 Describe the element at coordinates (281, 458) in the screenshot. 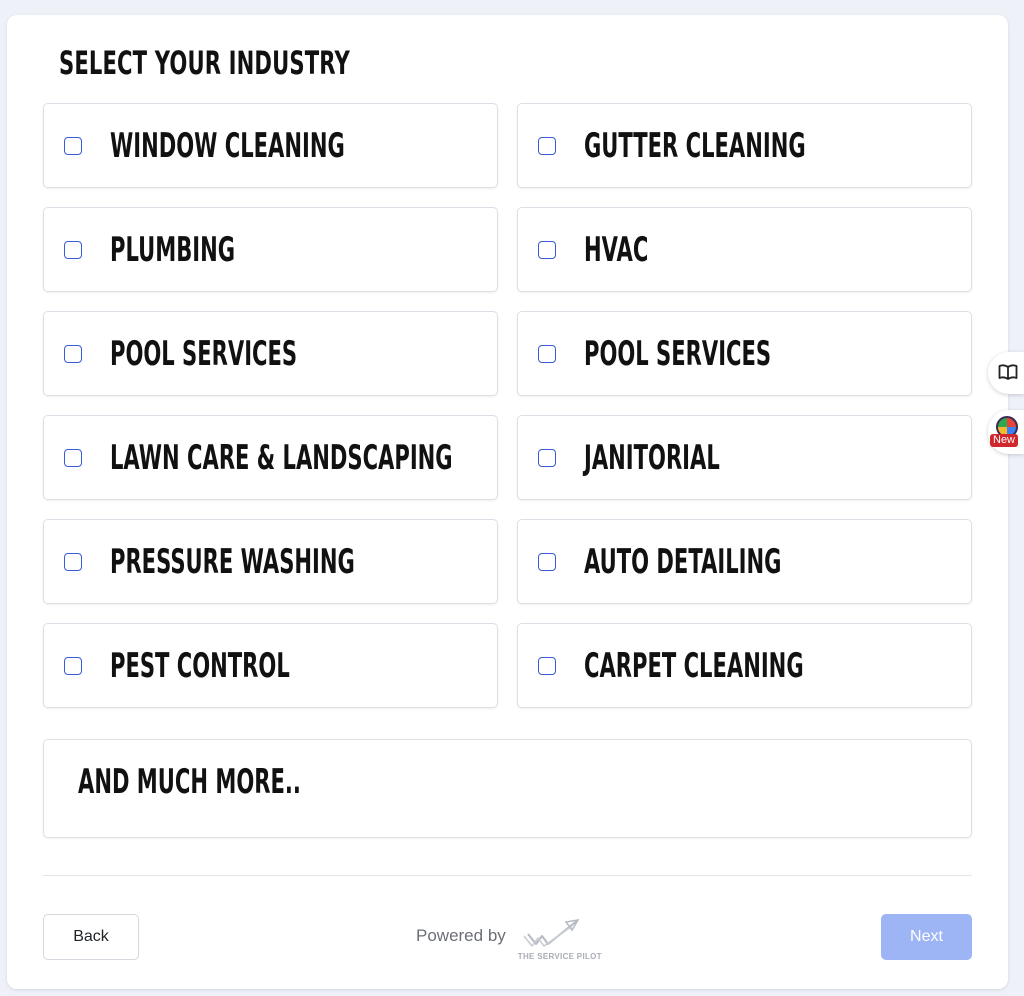

I see `industry-option-label: LAWN CARE & LANDSCAPING` at that location.